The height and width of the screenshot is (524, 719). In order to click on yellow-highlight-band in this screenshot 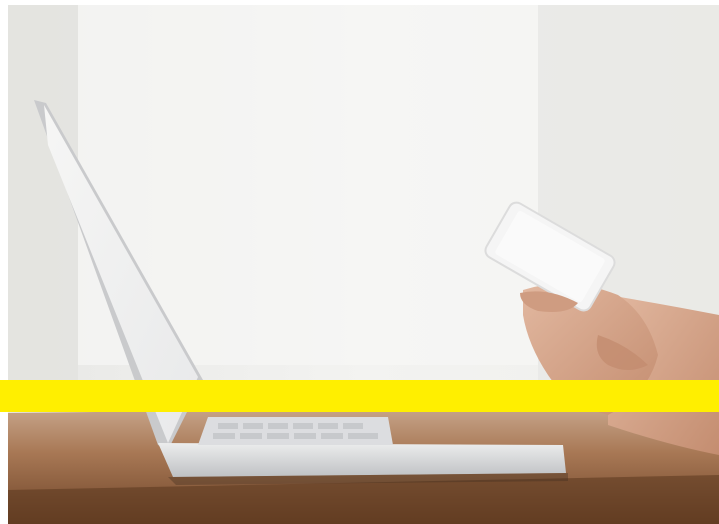, I will do `click(359, 396)`.